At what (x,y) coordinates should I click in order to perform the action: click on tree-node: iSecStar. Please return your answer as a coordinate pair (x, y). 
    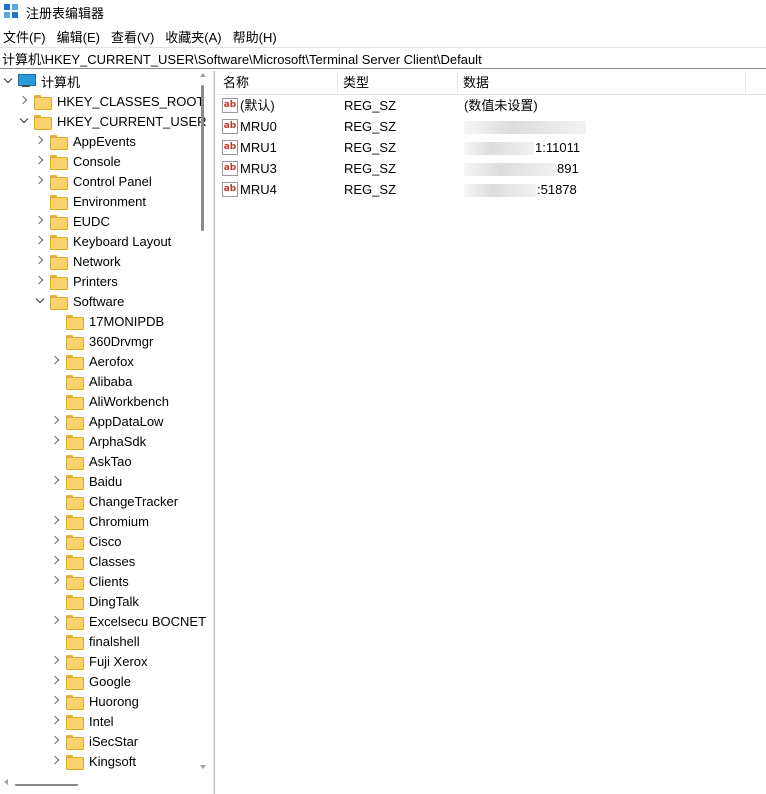
    Looking at the image, I should click on (95, 741).